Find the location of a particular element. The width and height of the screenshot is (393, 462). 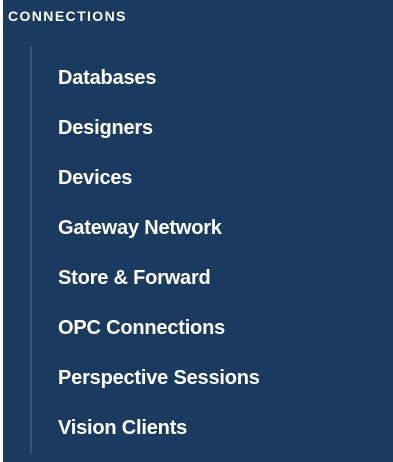

nav-item-perspective-sessions: Perspective Sessions is located at coordinates (198, 378).